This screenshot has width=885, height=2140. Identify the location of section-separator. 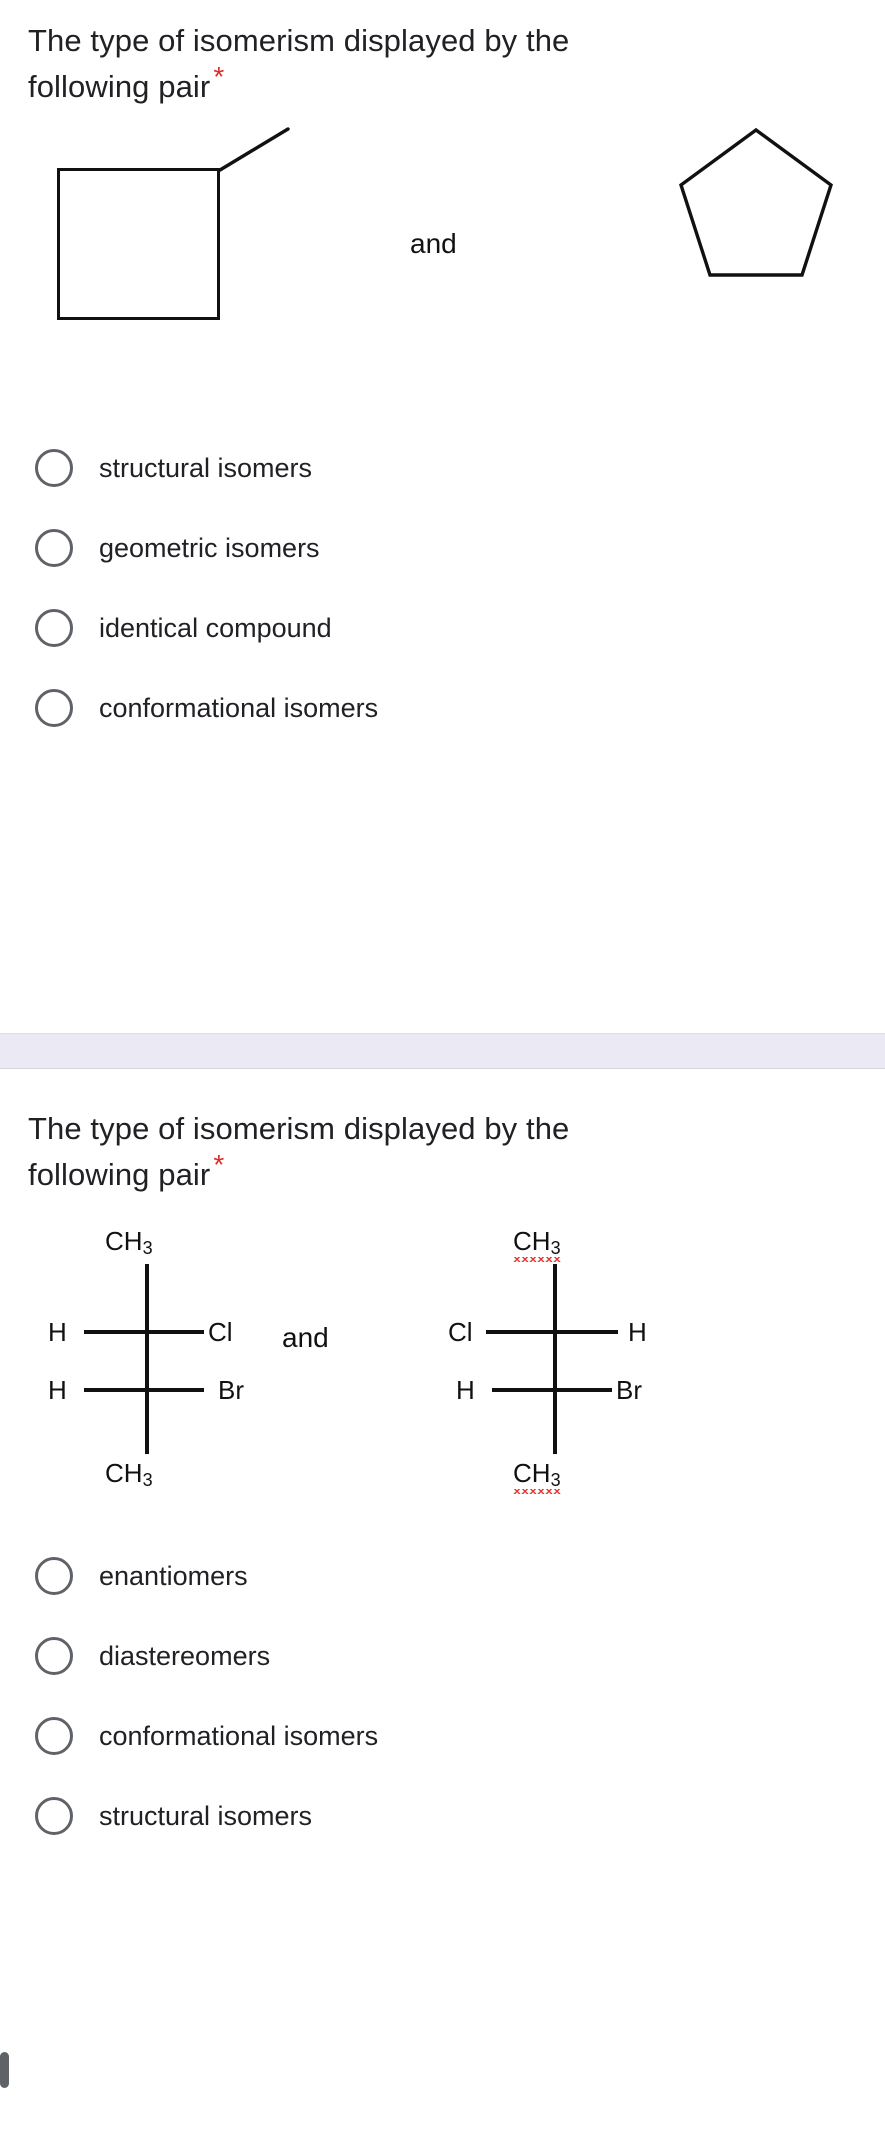
(442, 1051).